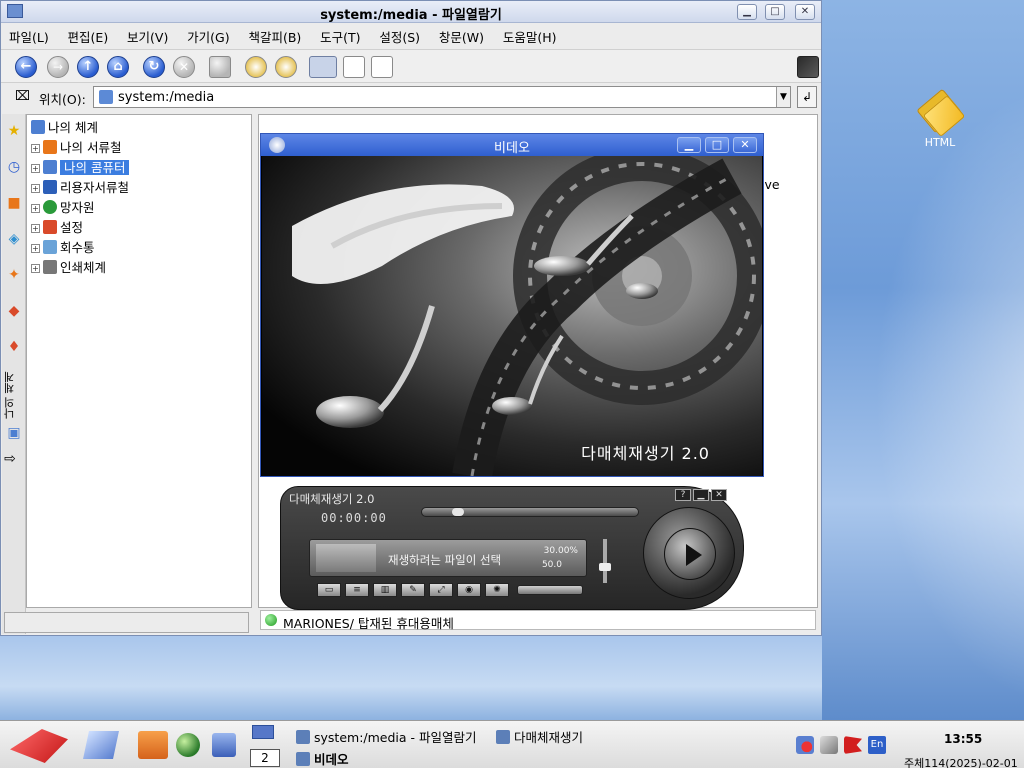  I want to click on video-maximize-button: □, so click(717, 145).